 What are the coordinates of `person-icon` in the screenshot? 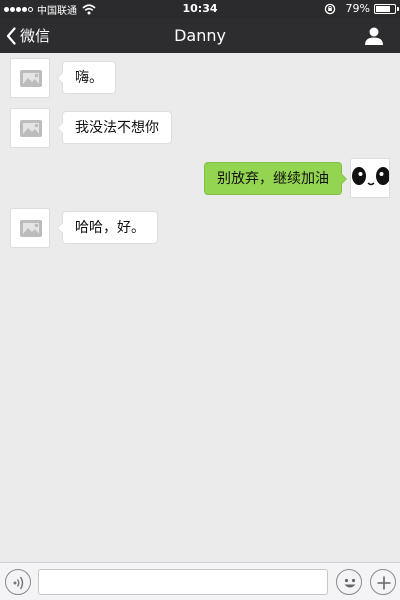 It's located at (374, 36).